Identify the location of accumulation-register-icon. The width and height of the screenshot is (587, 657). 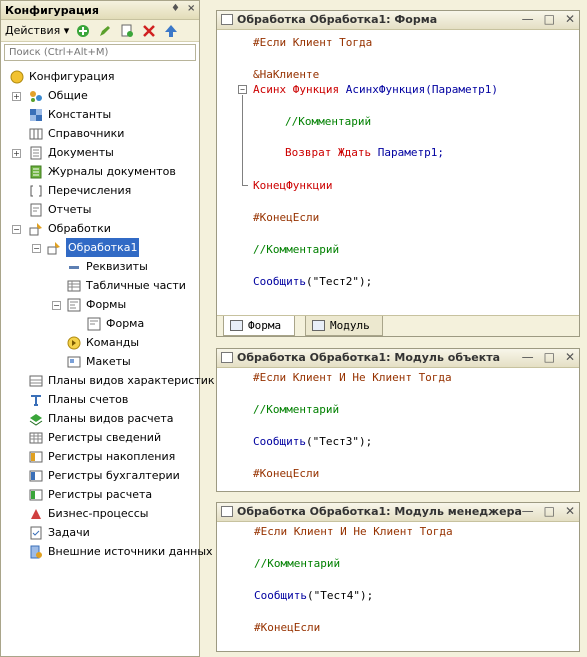
(36, 457).